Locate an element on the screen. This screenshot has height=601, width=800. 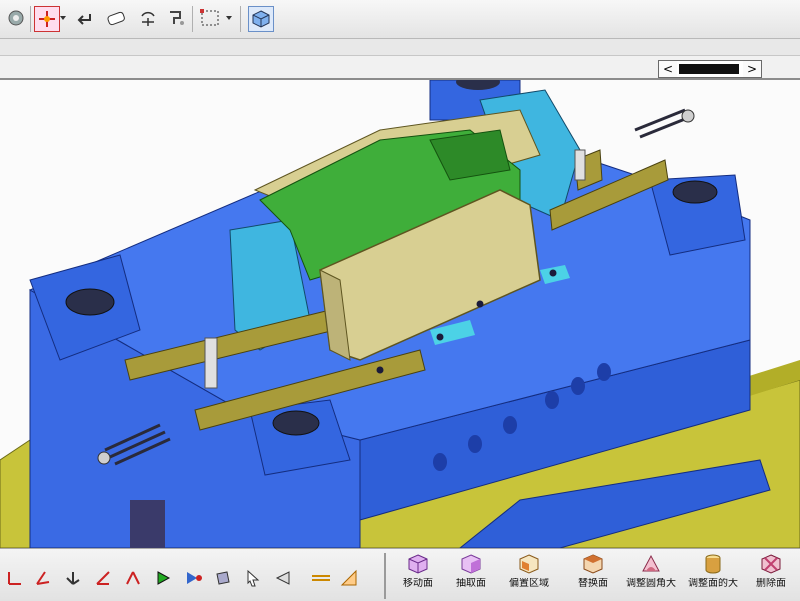
dimension-icon is located at coordinates (283, 578).